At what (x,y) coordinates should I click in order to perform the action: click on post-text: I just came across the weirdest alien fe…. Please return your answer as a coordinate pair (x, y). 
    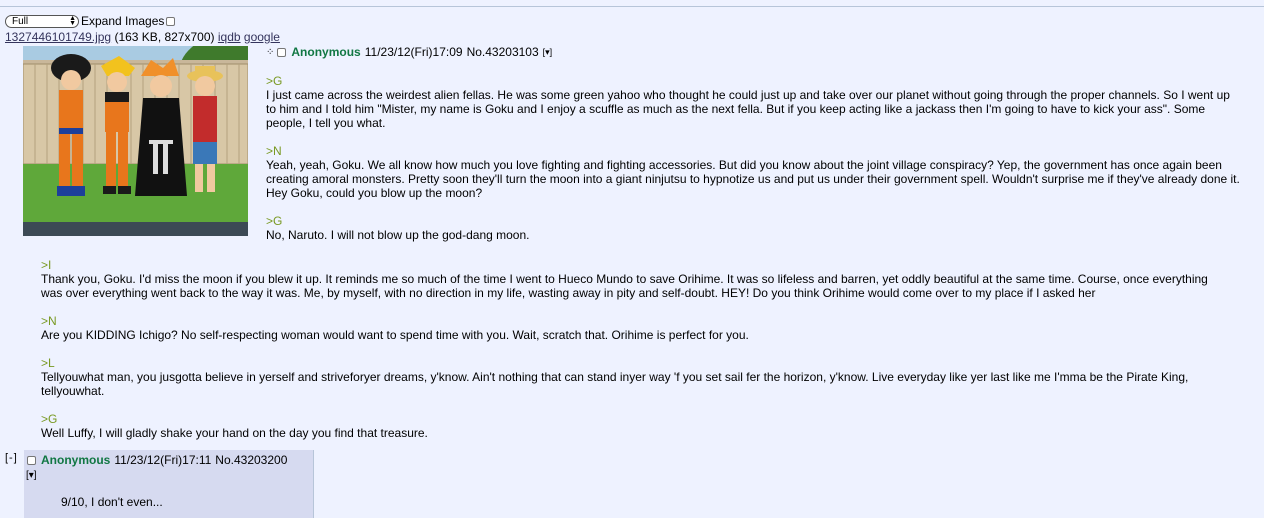
    Looking at the image, I should click on (748, 109).